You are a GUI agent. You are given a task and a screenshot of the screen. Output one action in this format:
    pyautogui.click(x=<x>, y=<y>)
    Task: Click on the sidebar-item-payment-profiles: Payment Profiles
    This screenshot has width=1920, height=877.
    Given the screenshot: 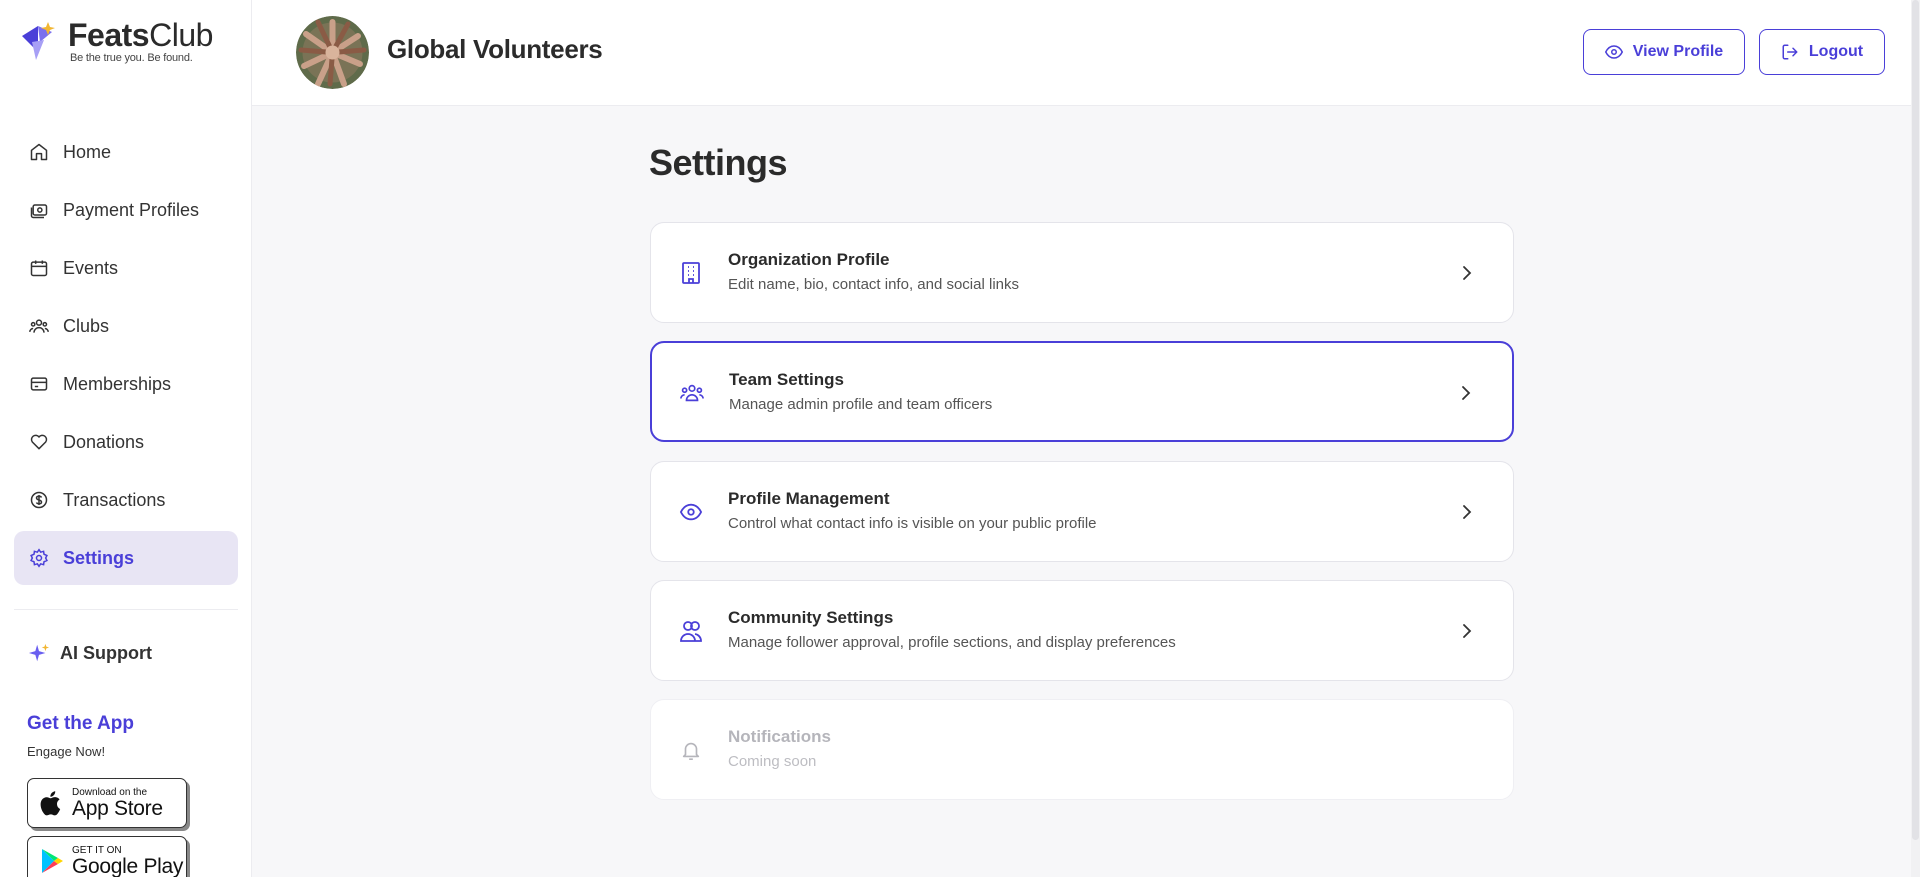 What is the action you would take?
    pyautogui.click(x=126, y=210)
    